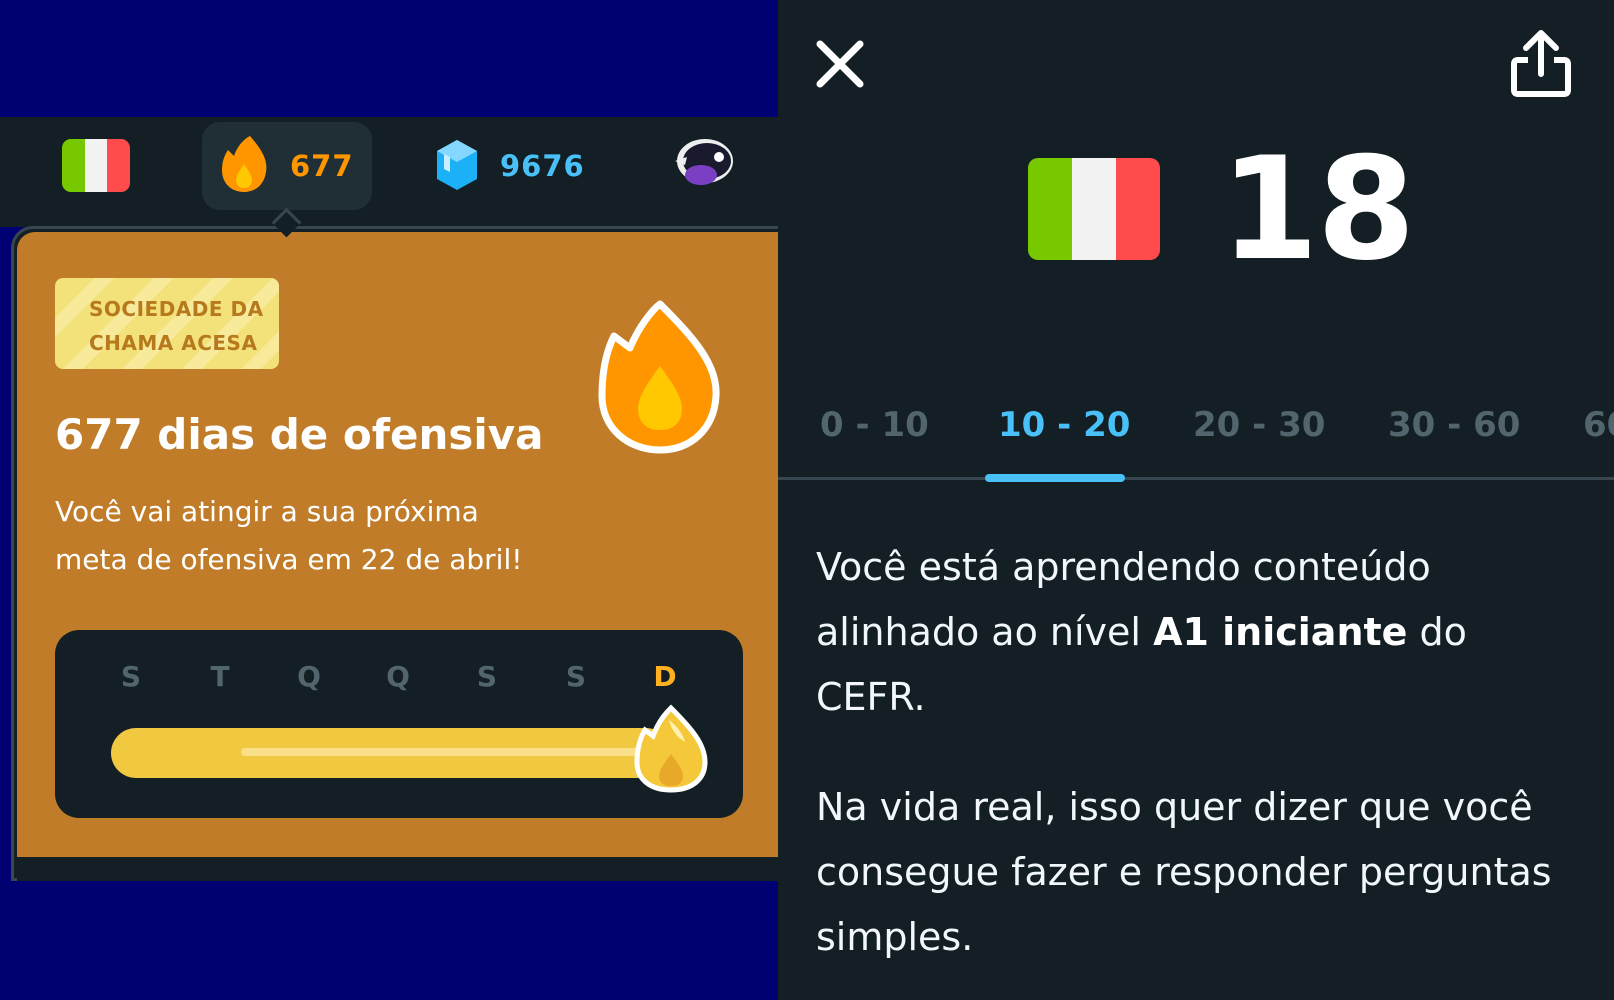 The width and height of the screenshot is (1614, 1000). I want to click on badge-line-2: CHAMA ACESA, so click(173, 343).